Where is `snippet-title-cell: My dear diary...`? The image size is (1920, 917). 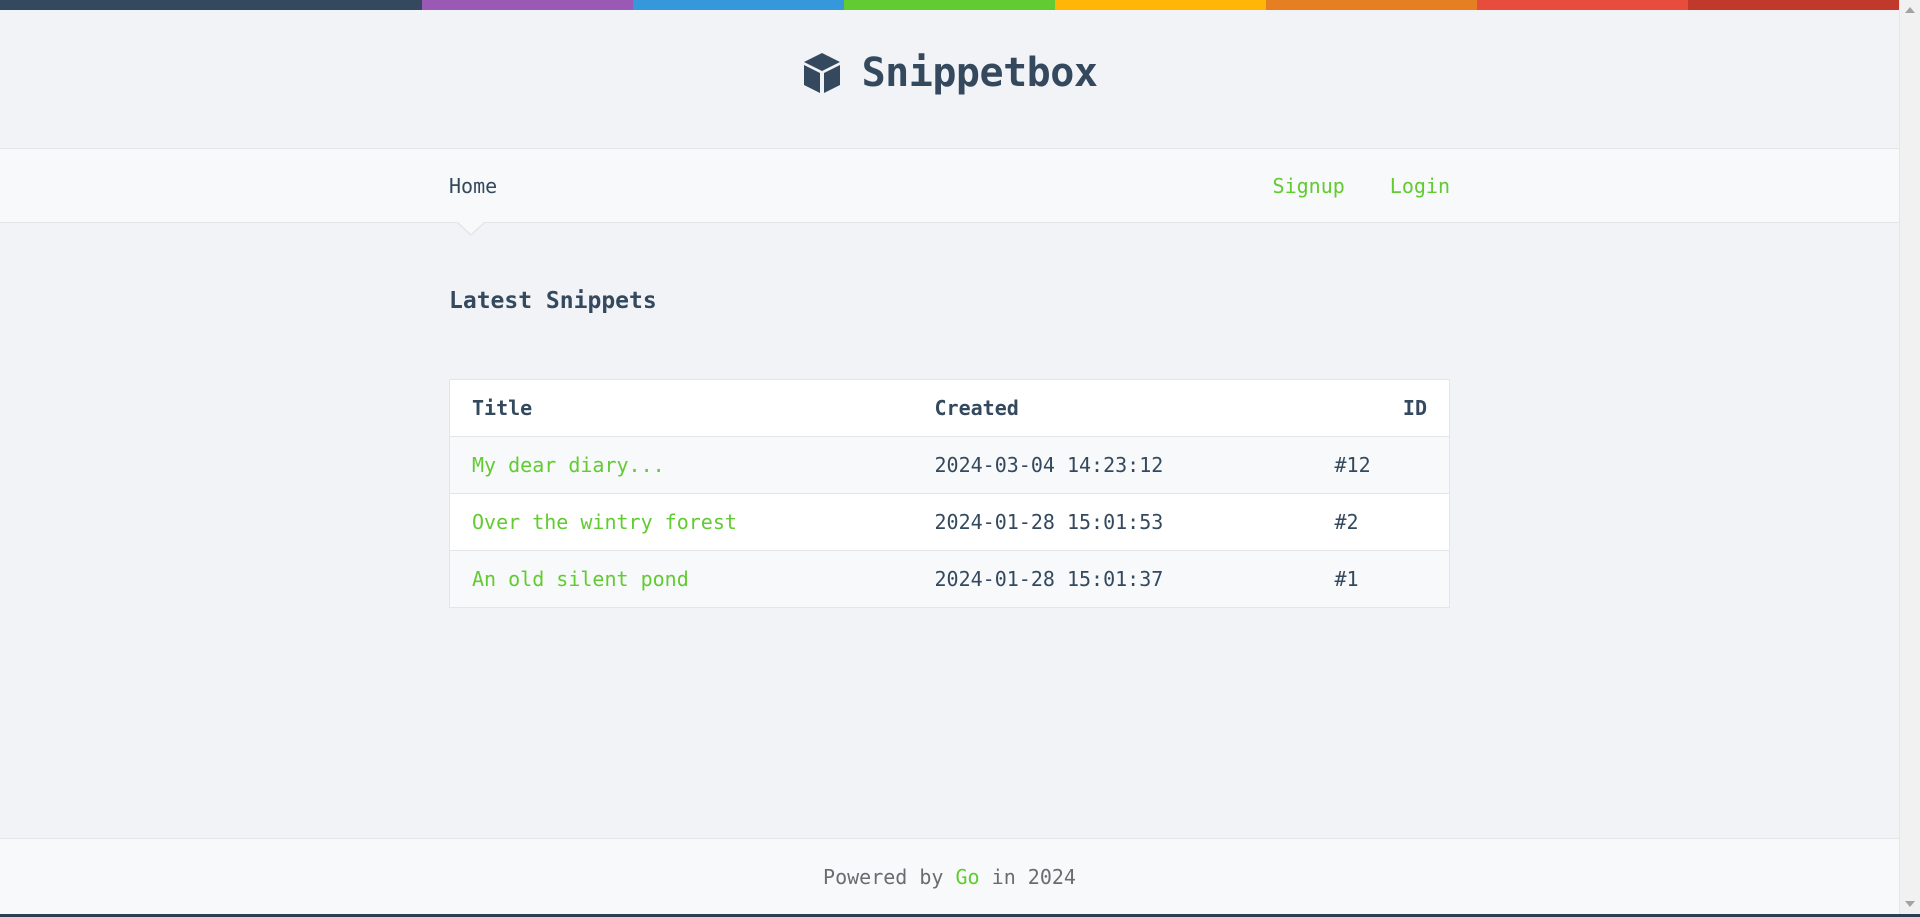 snippet-title-cell: My dear diary... is located at coordinates (681, 465).